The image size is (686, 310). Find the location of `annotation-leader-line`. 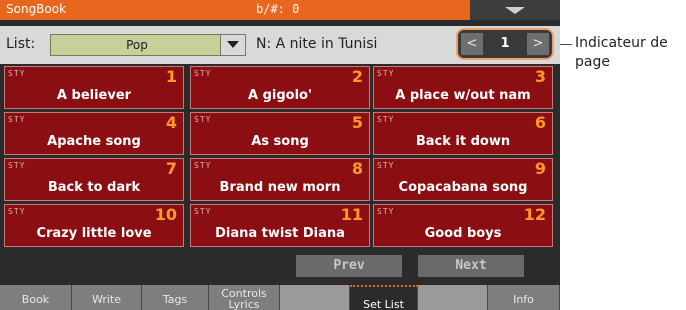

annotation-leader-line is located at coordinates (566, 44).